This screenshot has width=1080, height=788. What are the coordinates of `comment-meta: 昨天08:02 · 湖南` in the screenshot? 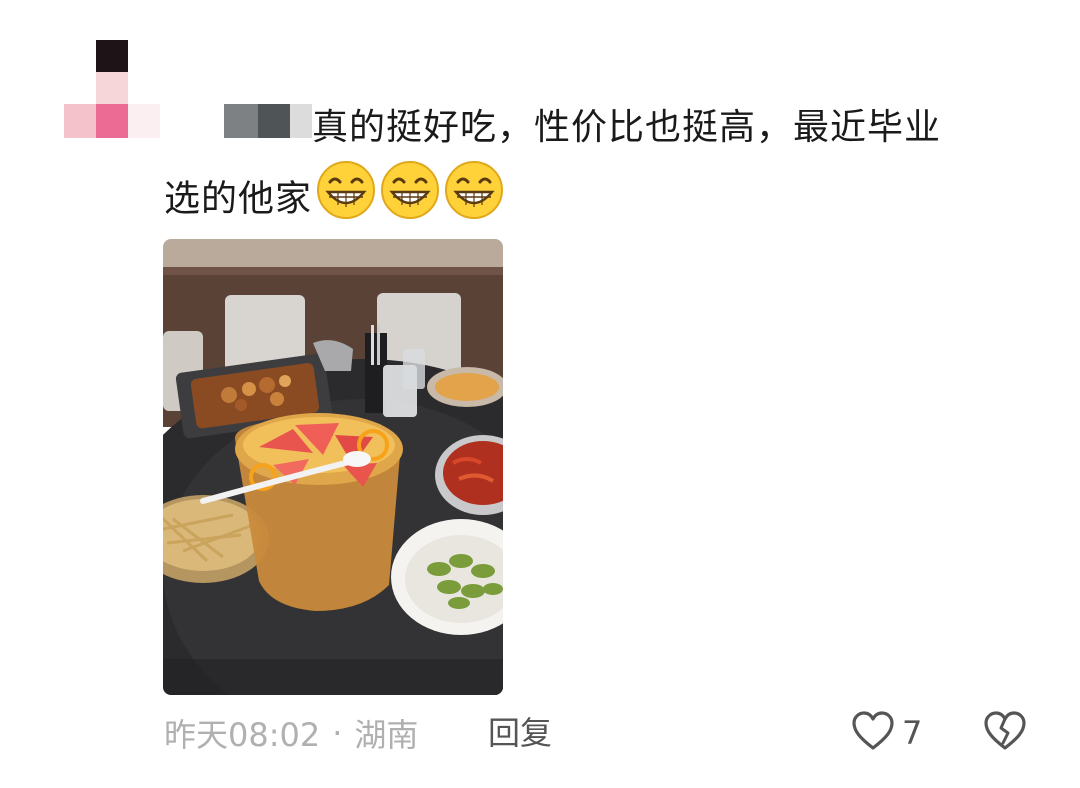 It's located at (291, 733).